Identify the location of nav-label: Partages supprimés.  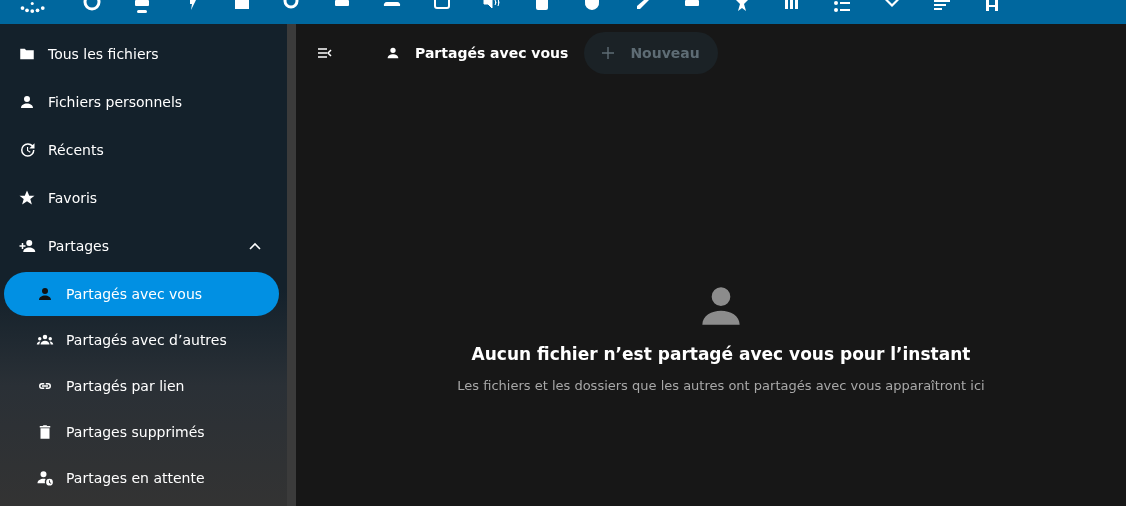
(136, 432).